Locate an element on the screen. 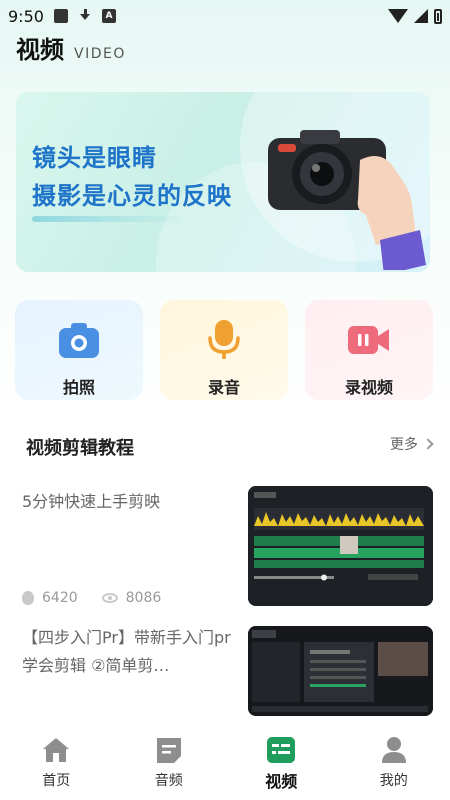 Image resolution: width=450 pixels, height=800 pixels. audio-record-action: 录音 is located at coordinates (224, 350).